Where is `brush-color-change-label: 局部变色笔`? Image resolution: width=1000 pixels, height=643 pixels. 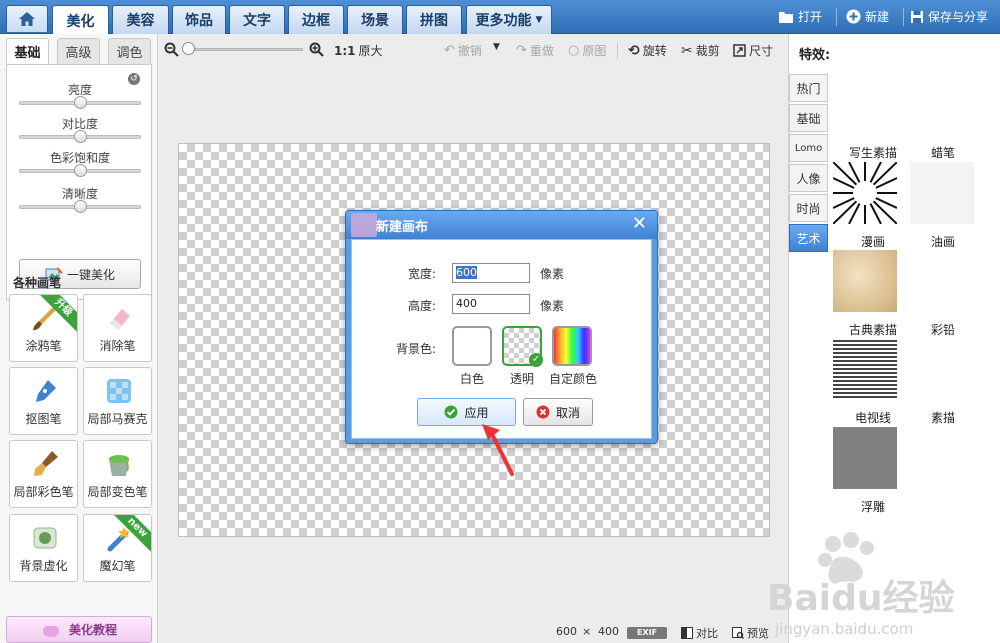 brush-color-change-label: 局部变色笔 is located at coordinates (117, 492).